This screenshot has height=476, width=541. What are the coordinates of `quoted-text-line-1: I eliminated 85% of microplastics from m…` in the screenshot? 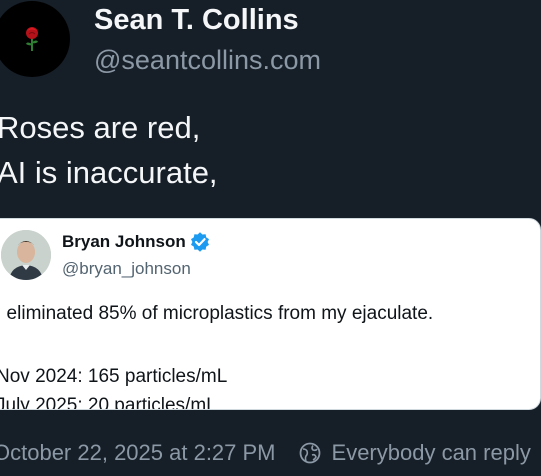 It's located at (217, 313).